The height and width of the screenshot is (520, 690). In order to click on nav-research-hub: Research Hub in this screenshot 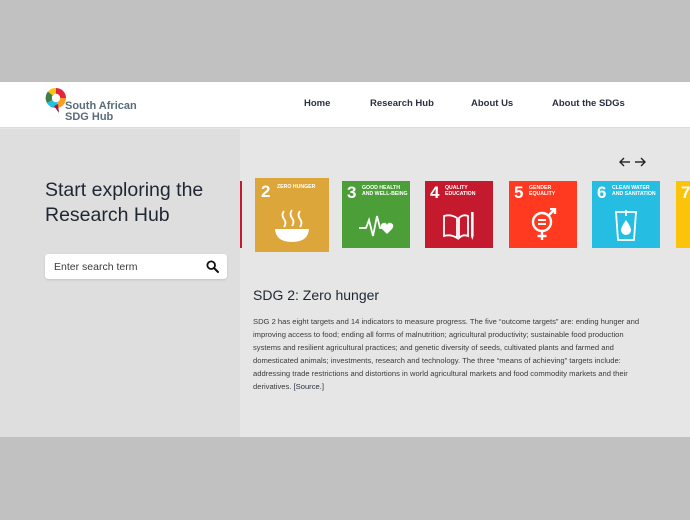, I will do `click(402, 103)`.